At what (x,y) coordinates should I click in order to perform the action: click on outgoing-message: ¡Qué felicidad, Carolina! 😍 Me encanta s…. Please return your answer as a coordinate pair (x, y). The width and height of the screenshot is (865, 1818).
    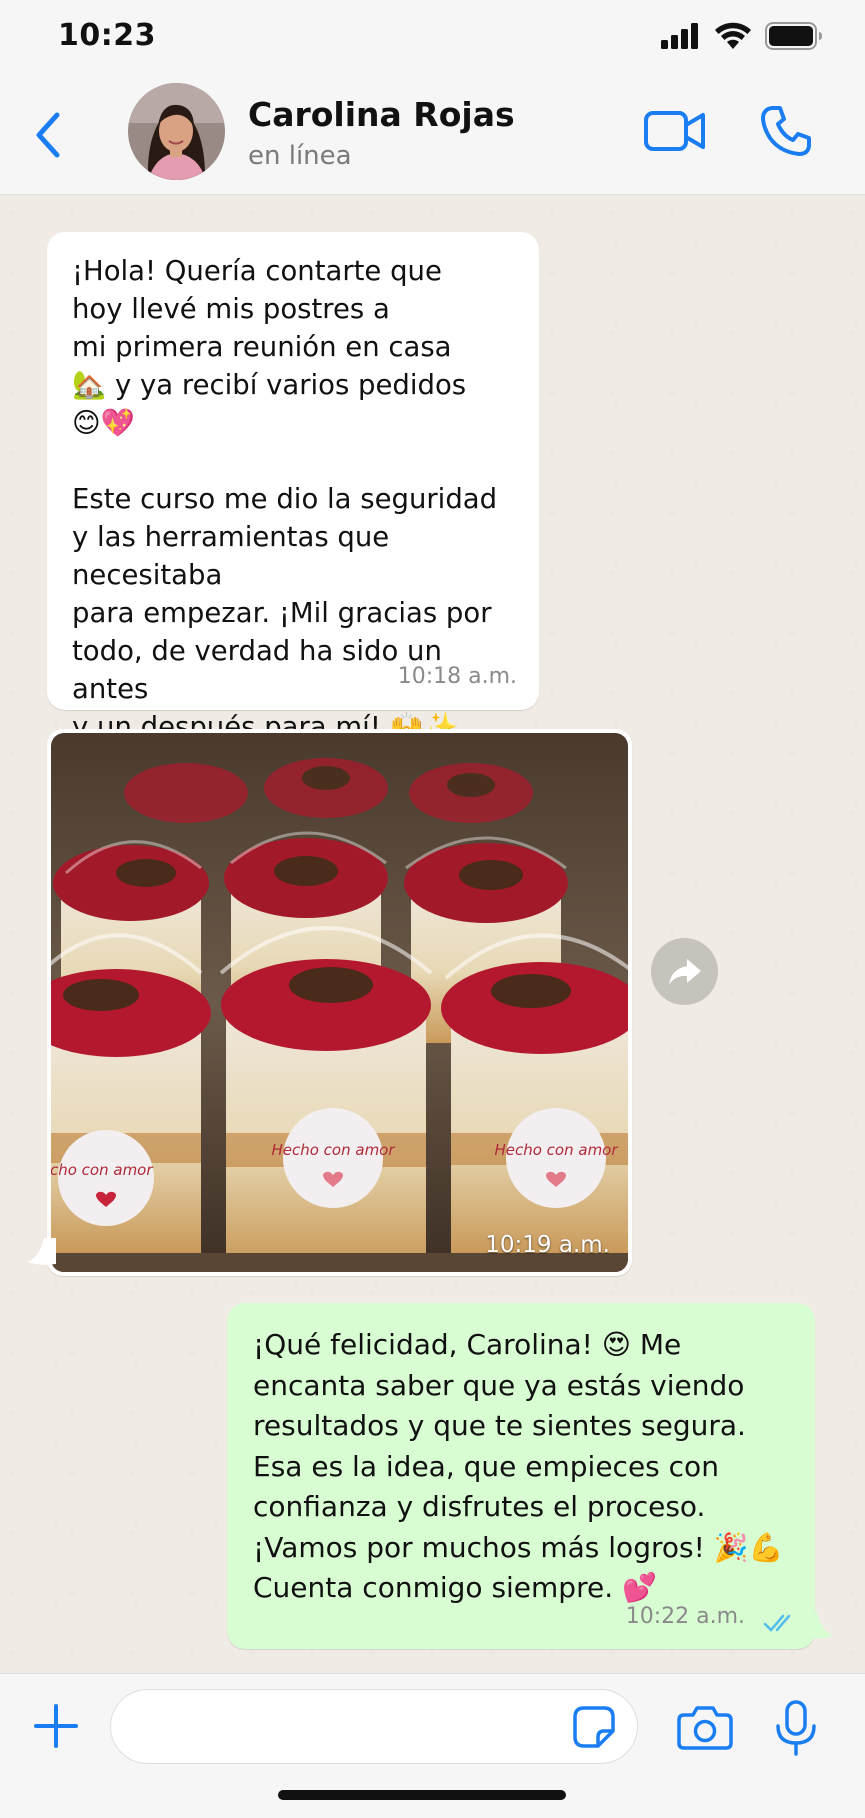
    Looking at the image, I should click on (521, 1476).